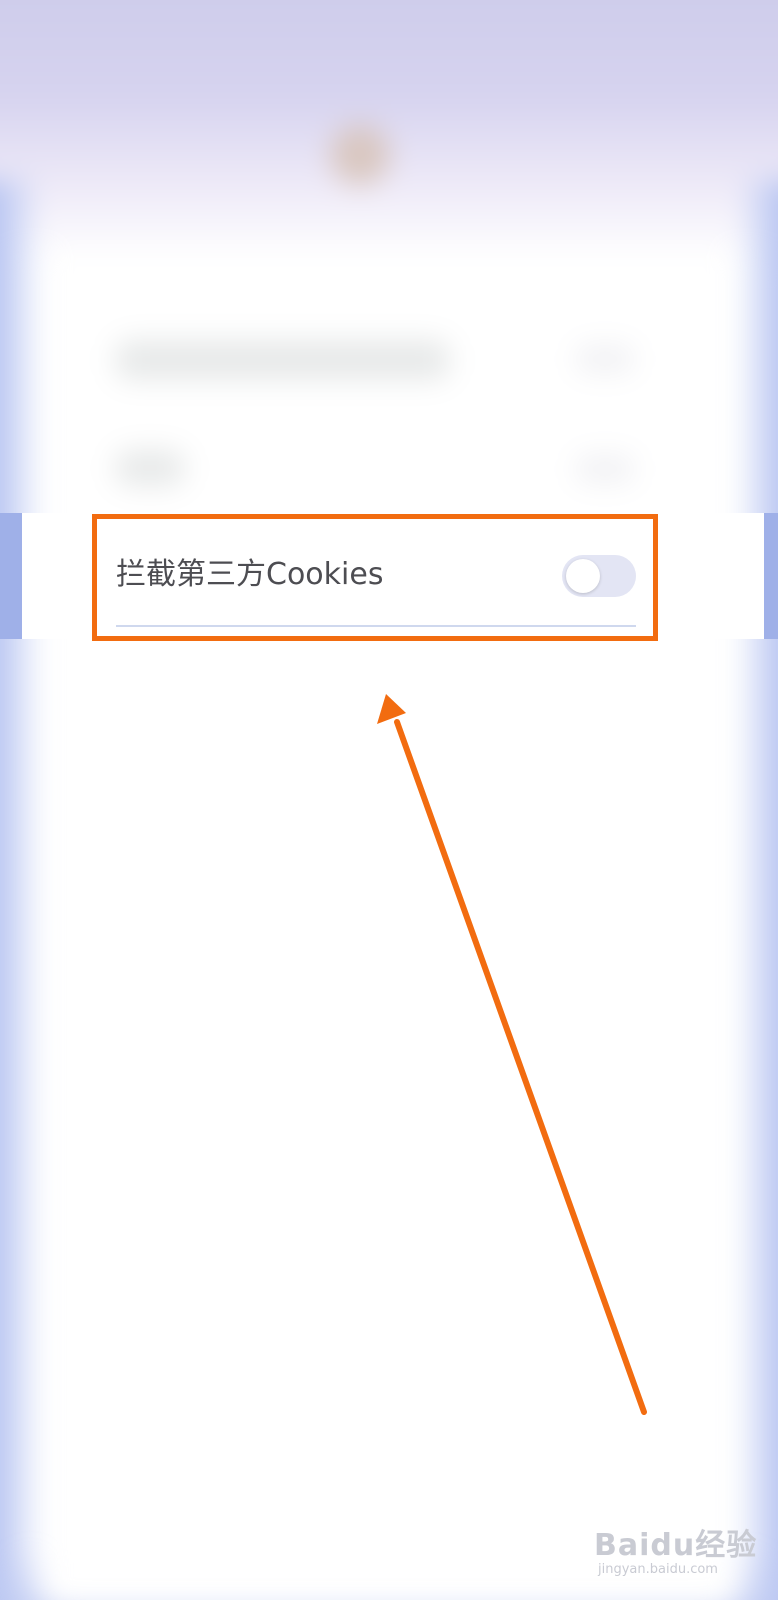  I want to click on strip-right-edge, so click(771, 576).